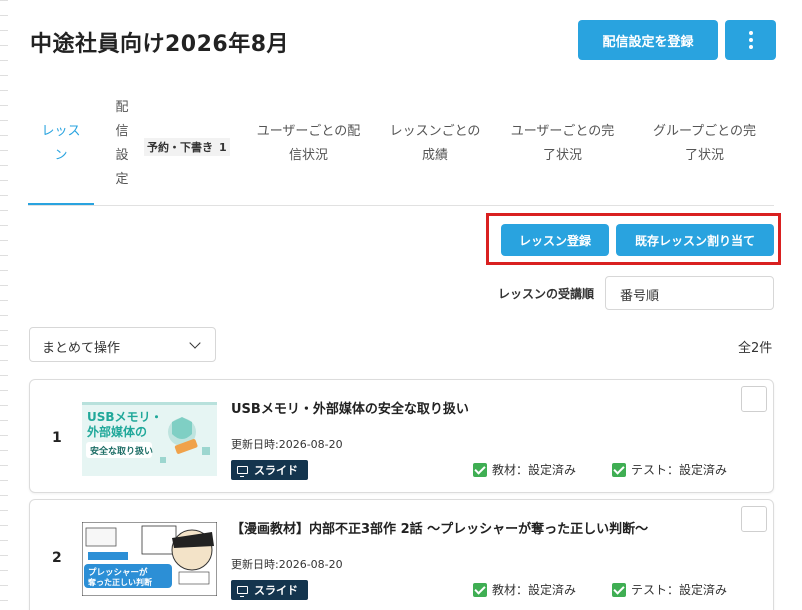 This screenshot has width=802, height=610. I want to click on thumb-line-2: 外部媒体の, so click(117, 431).